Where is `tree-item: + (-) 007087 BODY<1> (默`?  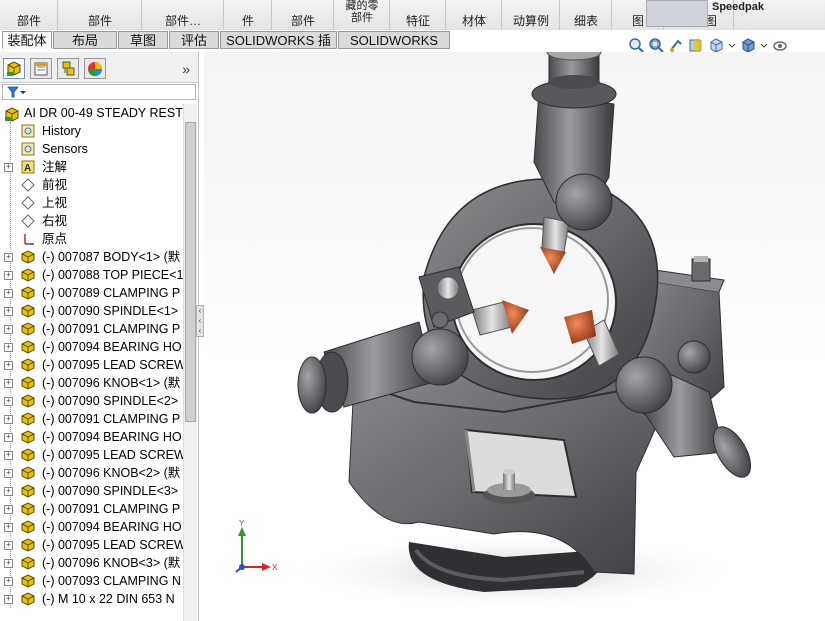
tree-item: + (-) 007087 BODY<1> (默 is located at coordinates (91, 257).